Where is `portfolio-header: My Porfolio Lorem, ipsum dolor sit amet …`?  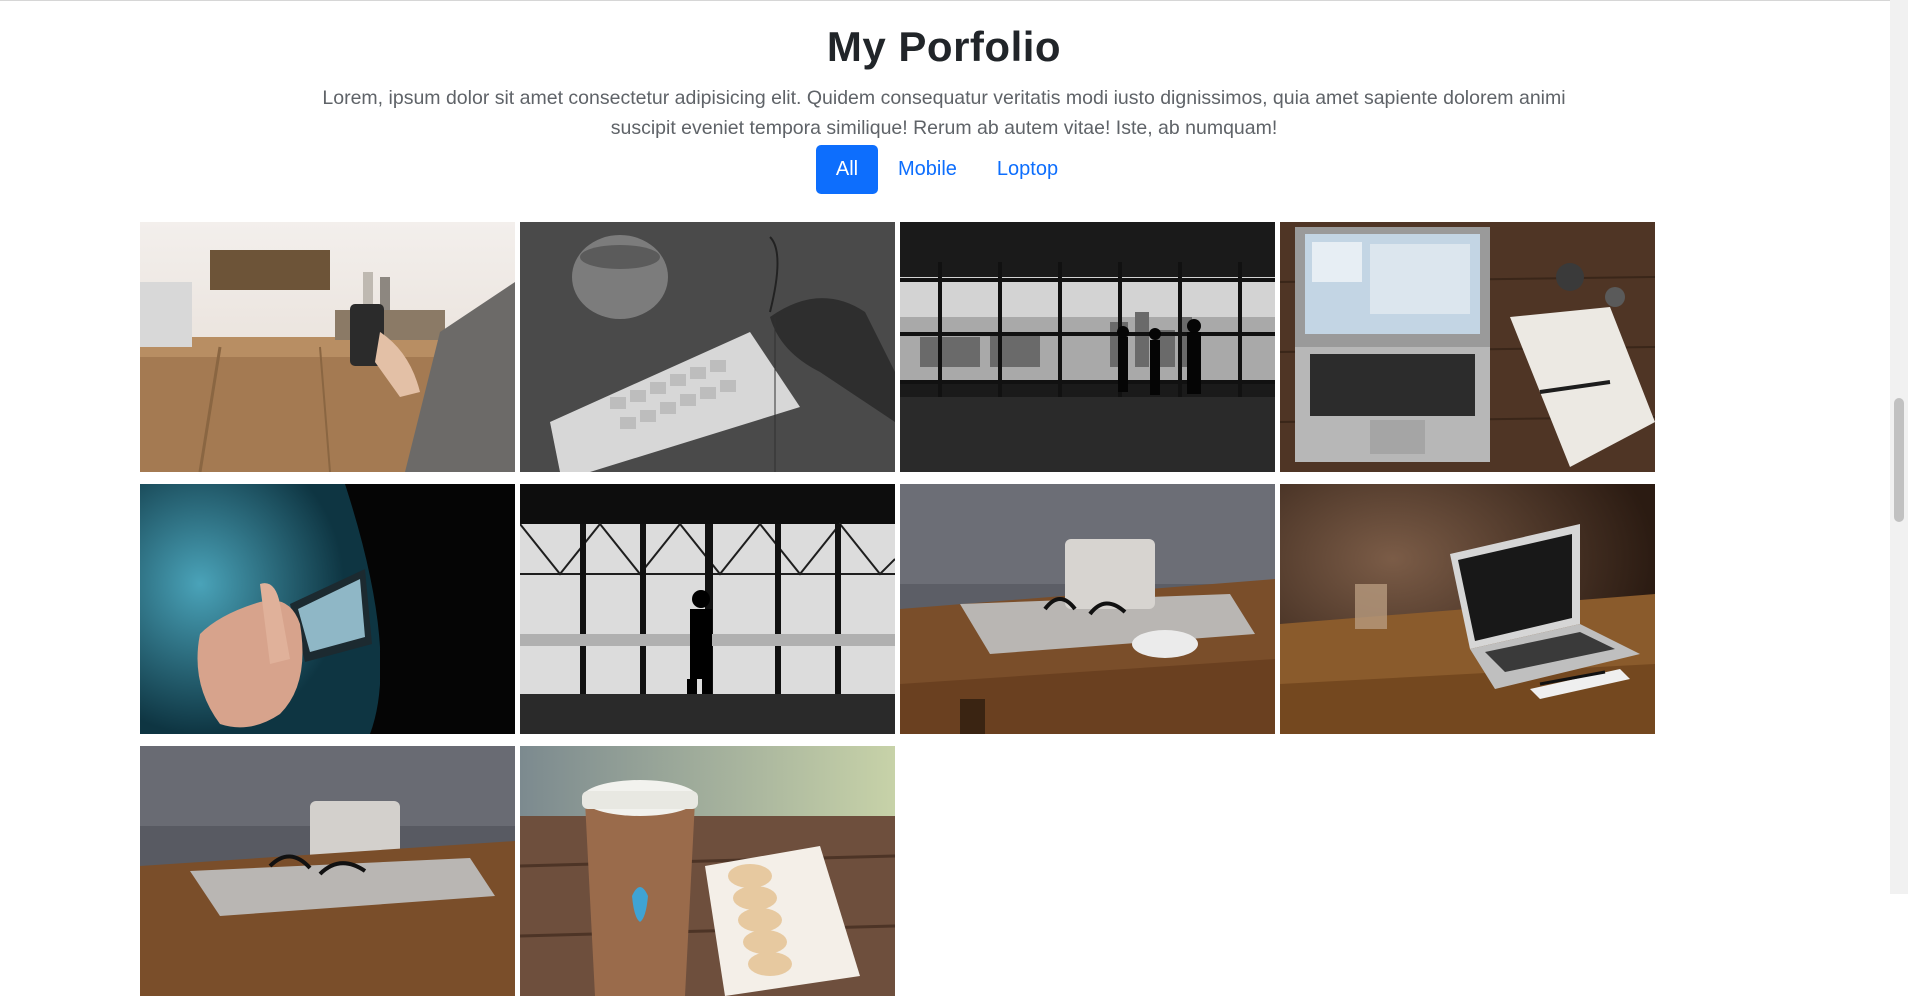
portfolio-header: My Porfolio Lorem, ipsum dolor sit amet … is located at coordinates (944, 71).